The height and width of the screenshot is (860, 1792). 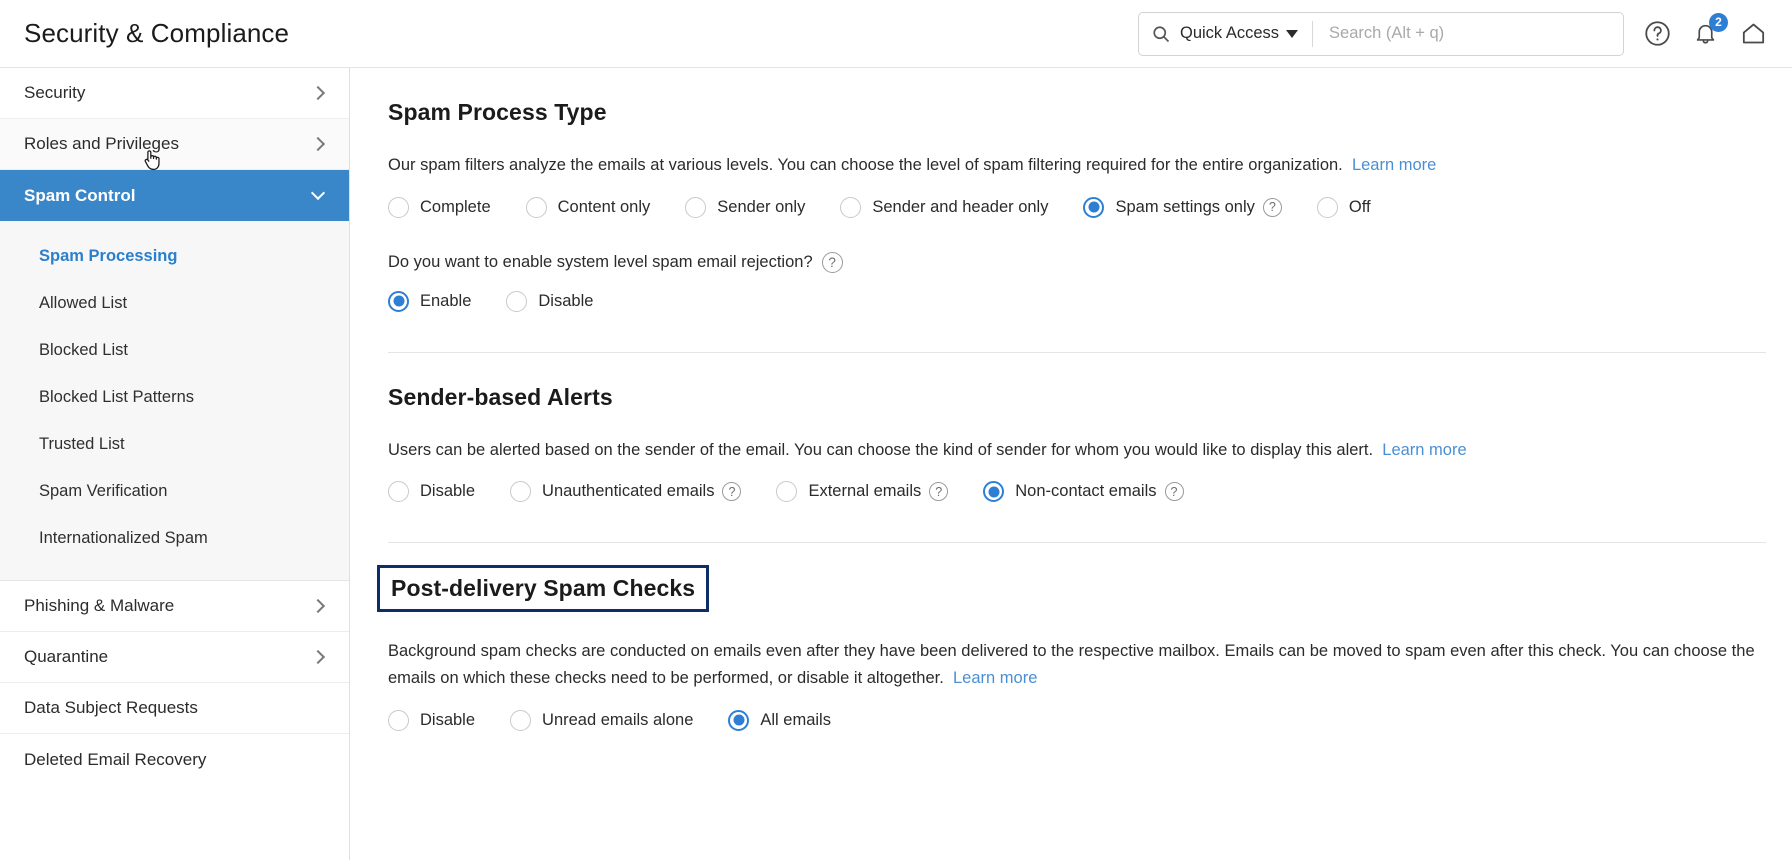 I want to click on section-title: Sender-based Alerts, so click(x=500, y=396).